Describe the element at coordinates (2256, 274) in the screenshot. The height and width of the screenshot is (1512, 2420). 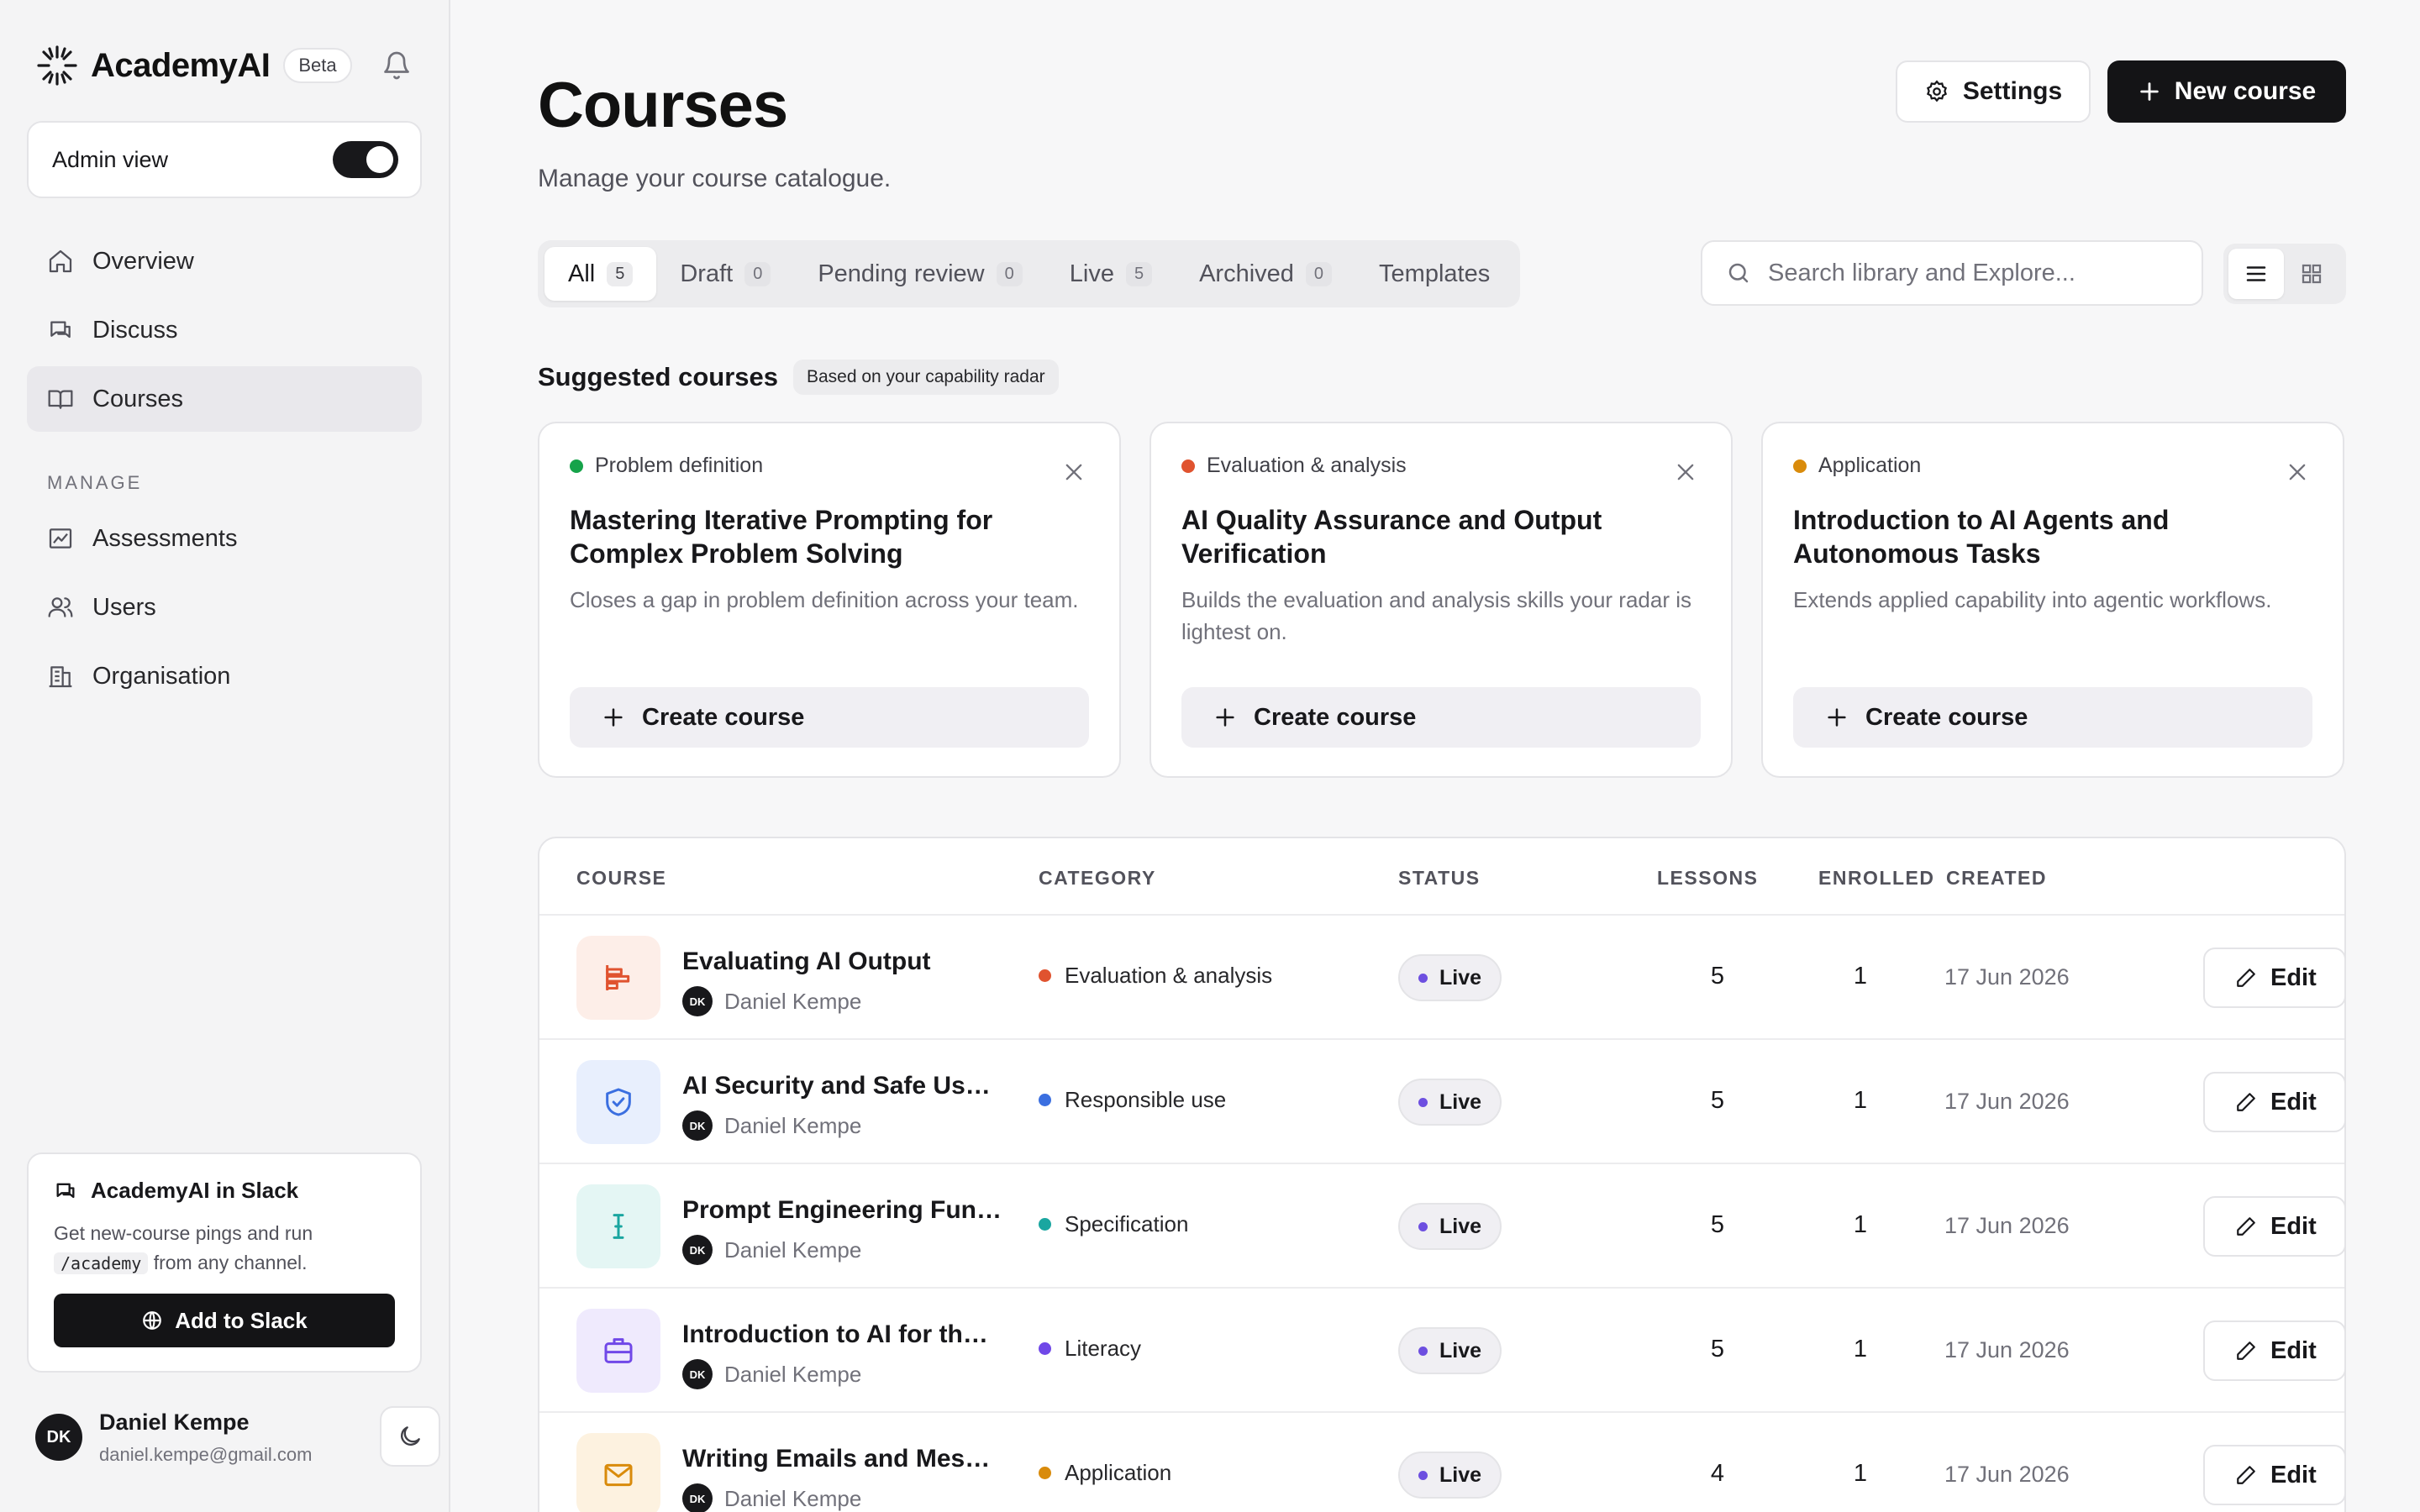
I see `list-view-button` at that location.